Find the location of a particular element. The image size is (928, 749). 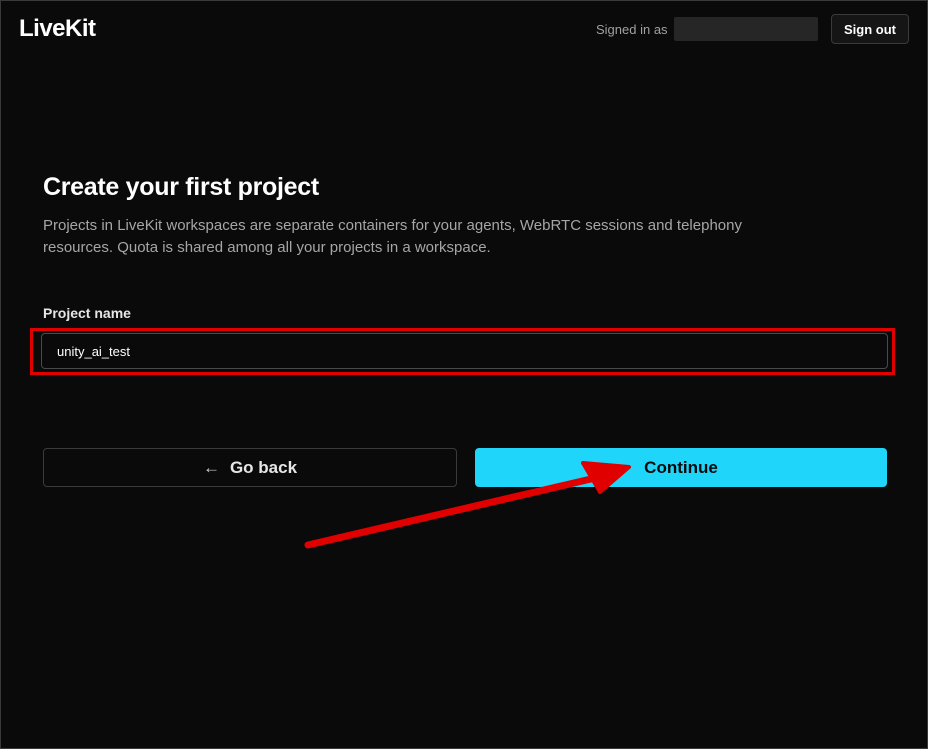

sign-out-button: Sign out is located at coordinates (870, 29).